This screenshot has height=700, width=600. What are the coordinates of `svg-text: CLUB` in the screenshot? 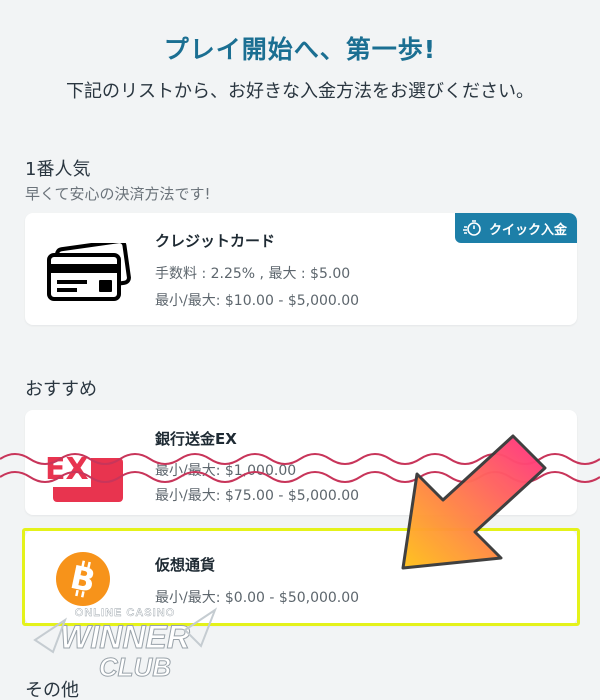 It's located at (135, 666).